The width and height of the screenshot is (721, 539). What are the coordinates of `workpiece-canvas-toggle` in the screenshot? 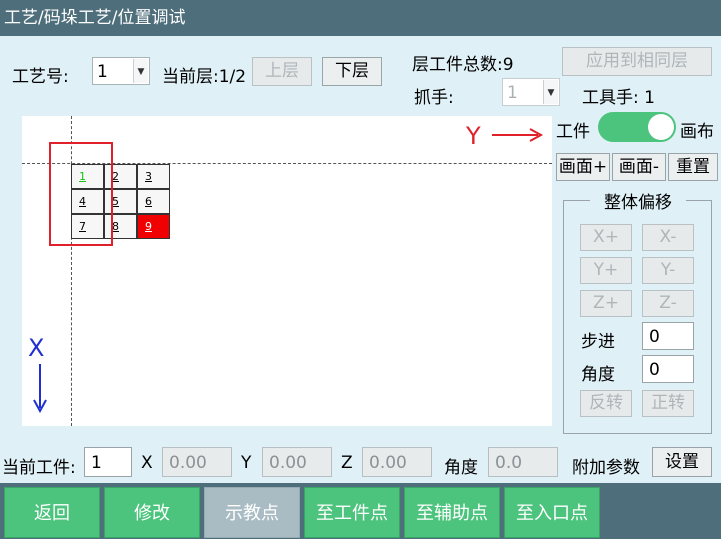 It's located at (637, 127).